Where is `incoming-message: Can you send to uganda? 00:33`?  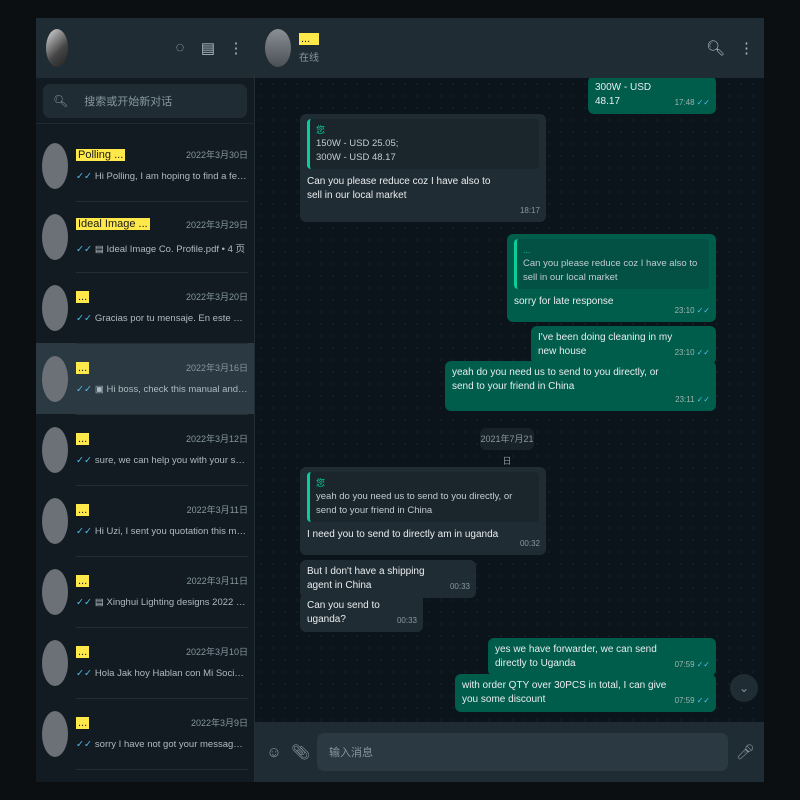
incoming-message: Can you send to uganda? 00:33 is located at coordinates (361, 613).